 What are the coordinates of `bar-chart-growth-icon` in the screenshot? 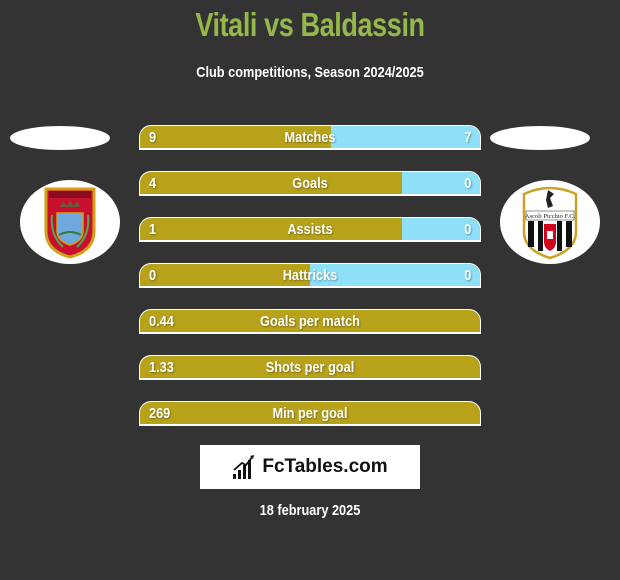 It's located at (244, 467).